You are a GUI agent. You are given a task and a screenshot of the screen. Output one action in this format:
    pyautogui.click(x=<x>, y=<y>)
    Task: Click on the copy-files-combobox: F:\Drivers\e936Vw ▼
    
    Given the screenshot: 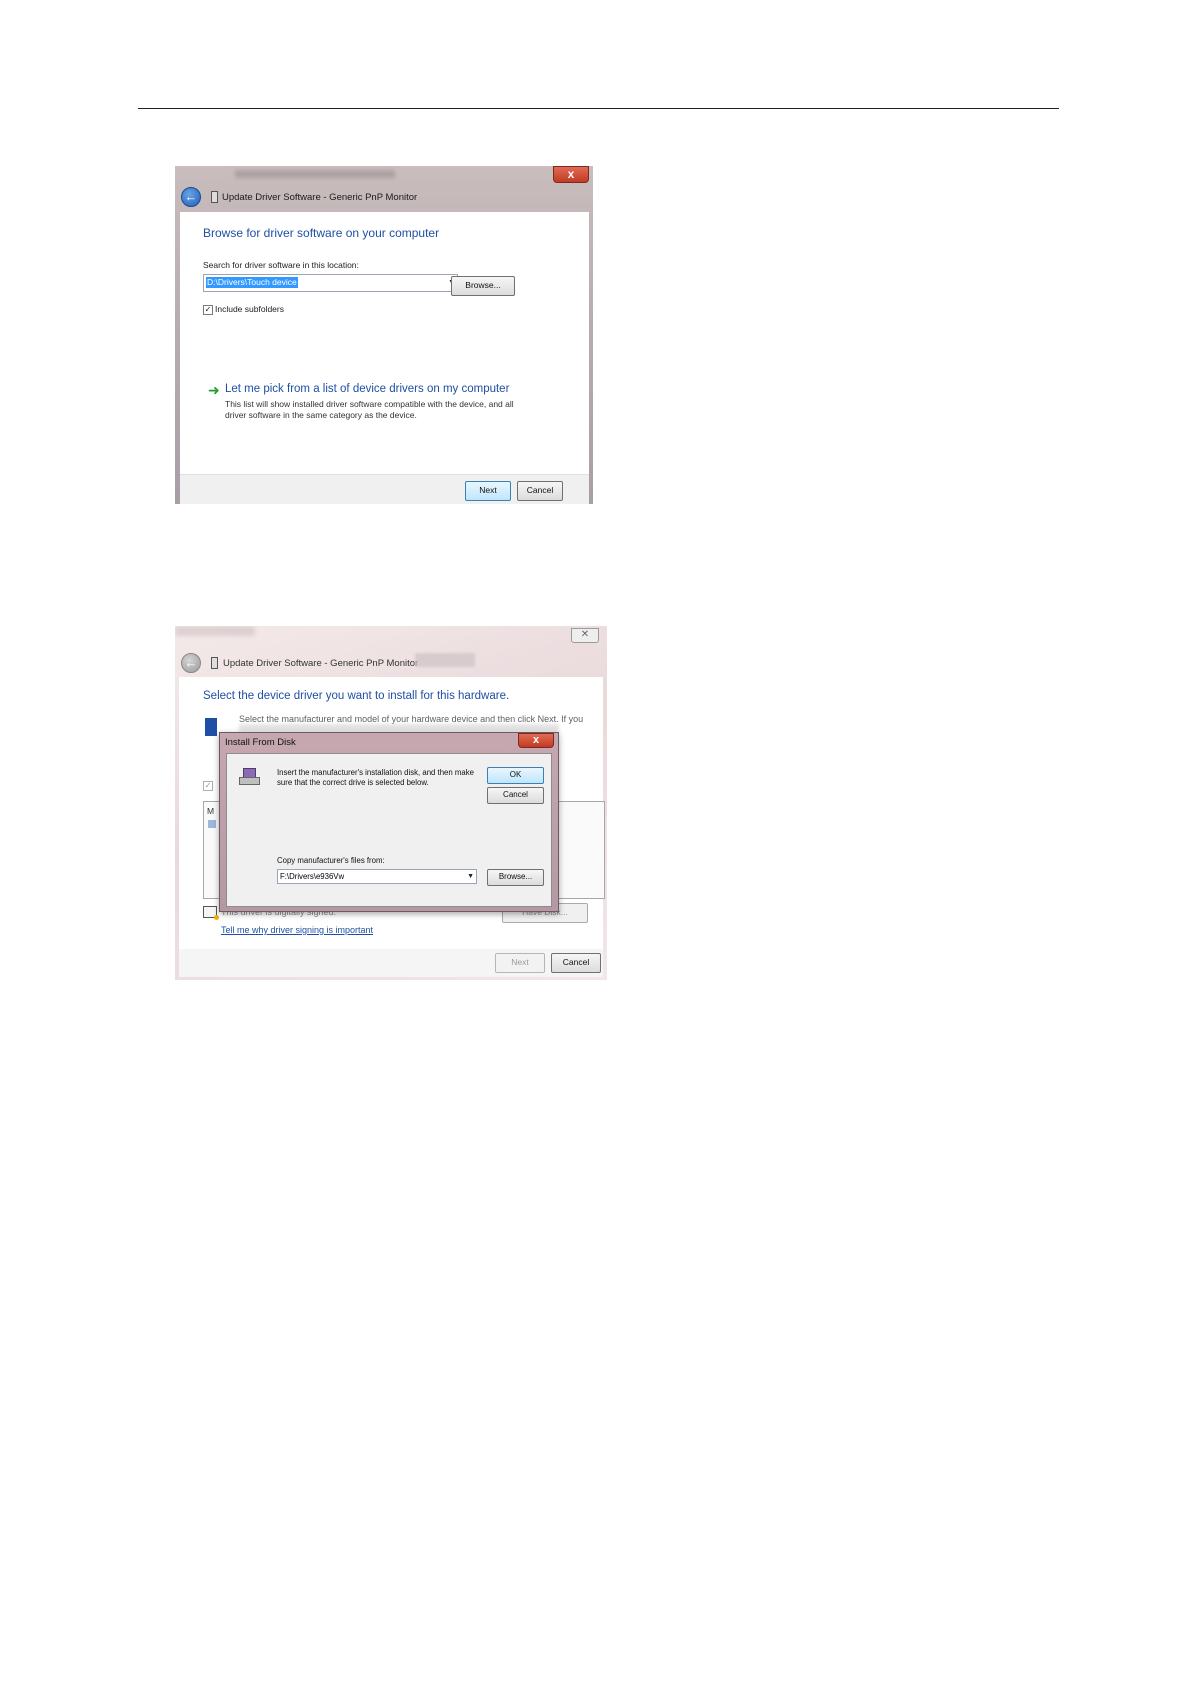 What is the action you would take?
    pyautogui.click(x=377, y=876)
    